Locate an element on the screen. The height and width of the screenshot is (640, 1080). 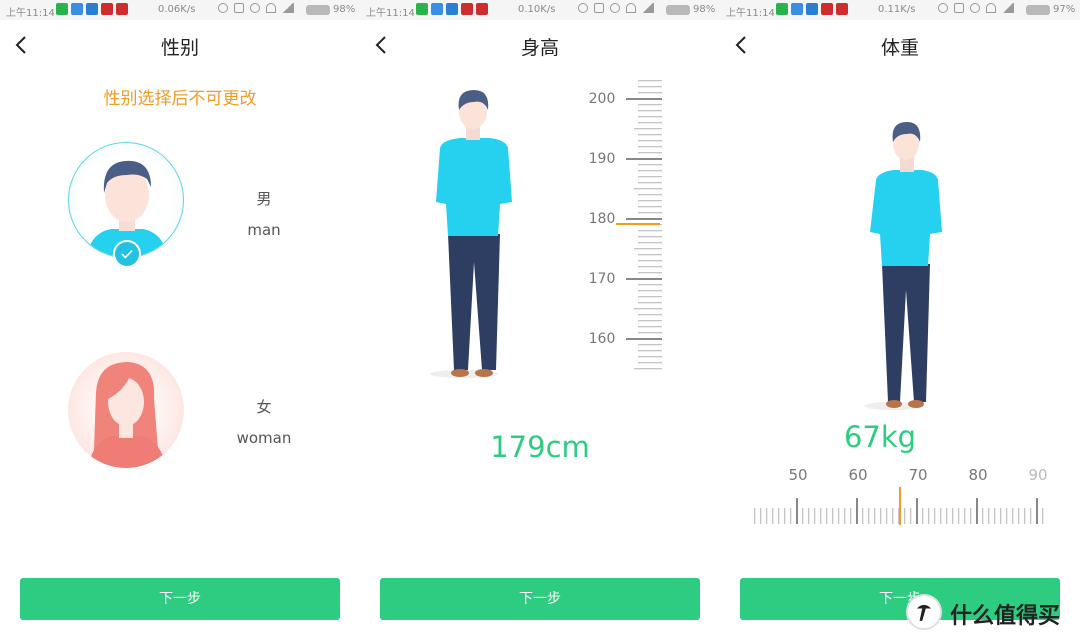
status-time: 上午11:14 is located at coordinates (390, 13).